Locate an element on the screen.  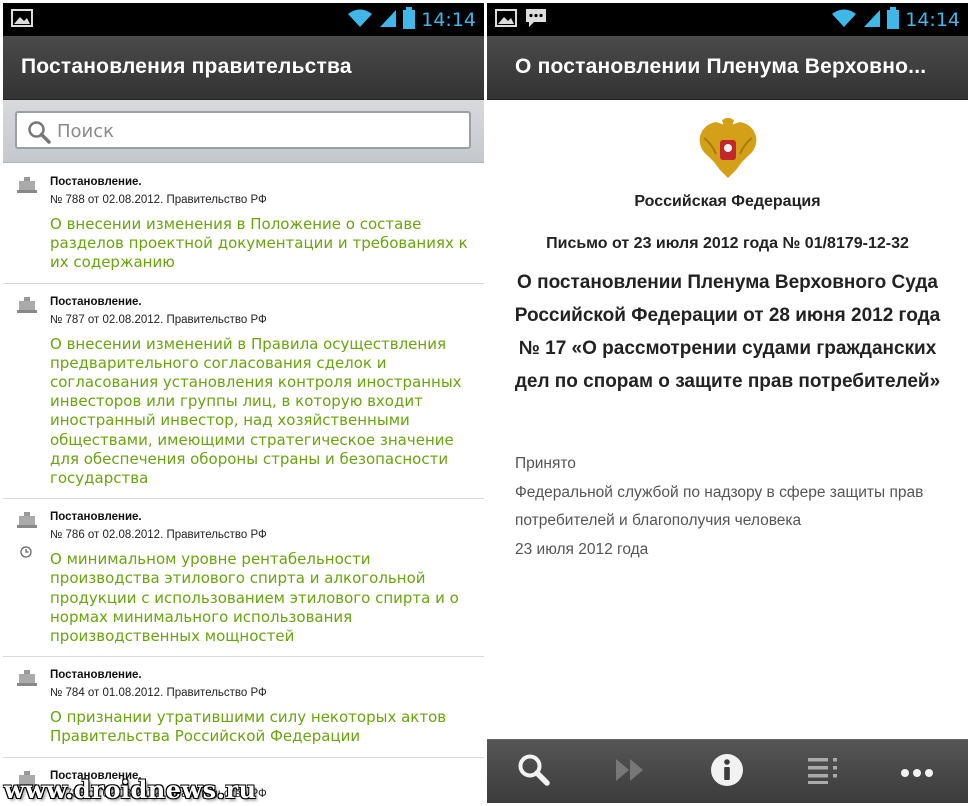
list-button is located at coordinates (823, 772).